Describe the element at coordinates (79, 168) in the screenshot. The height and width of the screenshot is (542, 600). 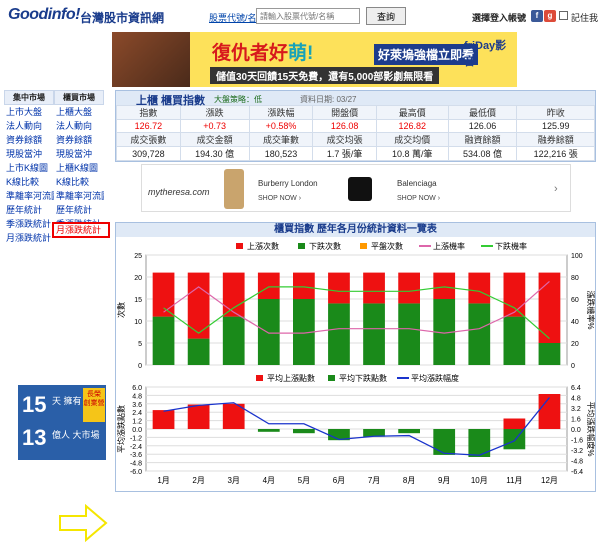
I see `sidebar-item-otc: 上櫃K線圖` at that location.